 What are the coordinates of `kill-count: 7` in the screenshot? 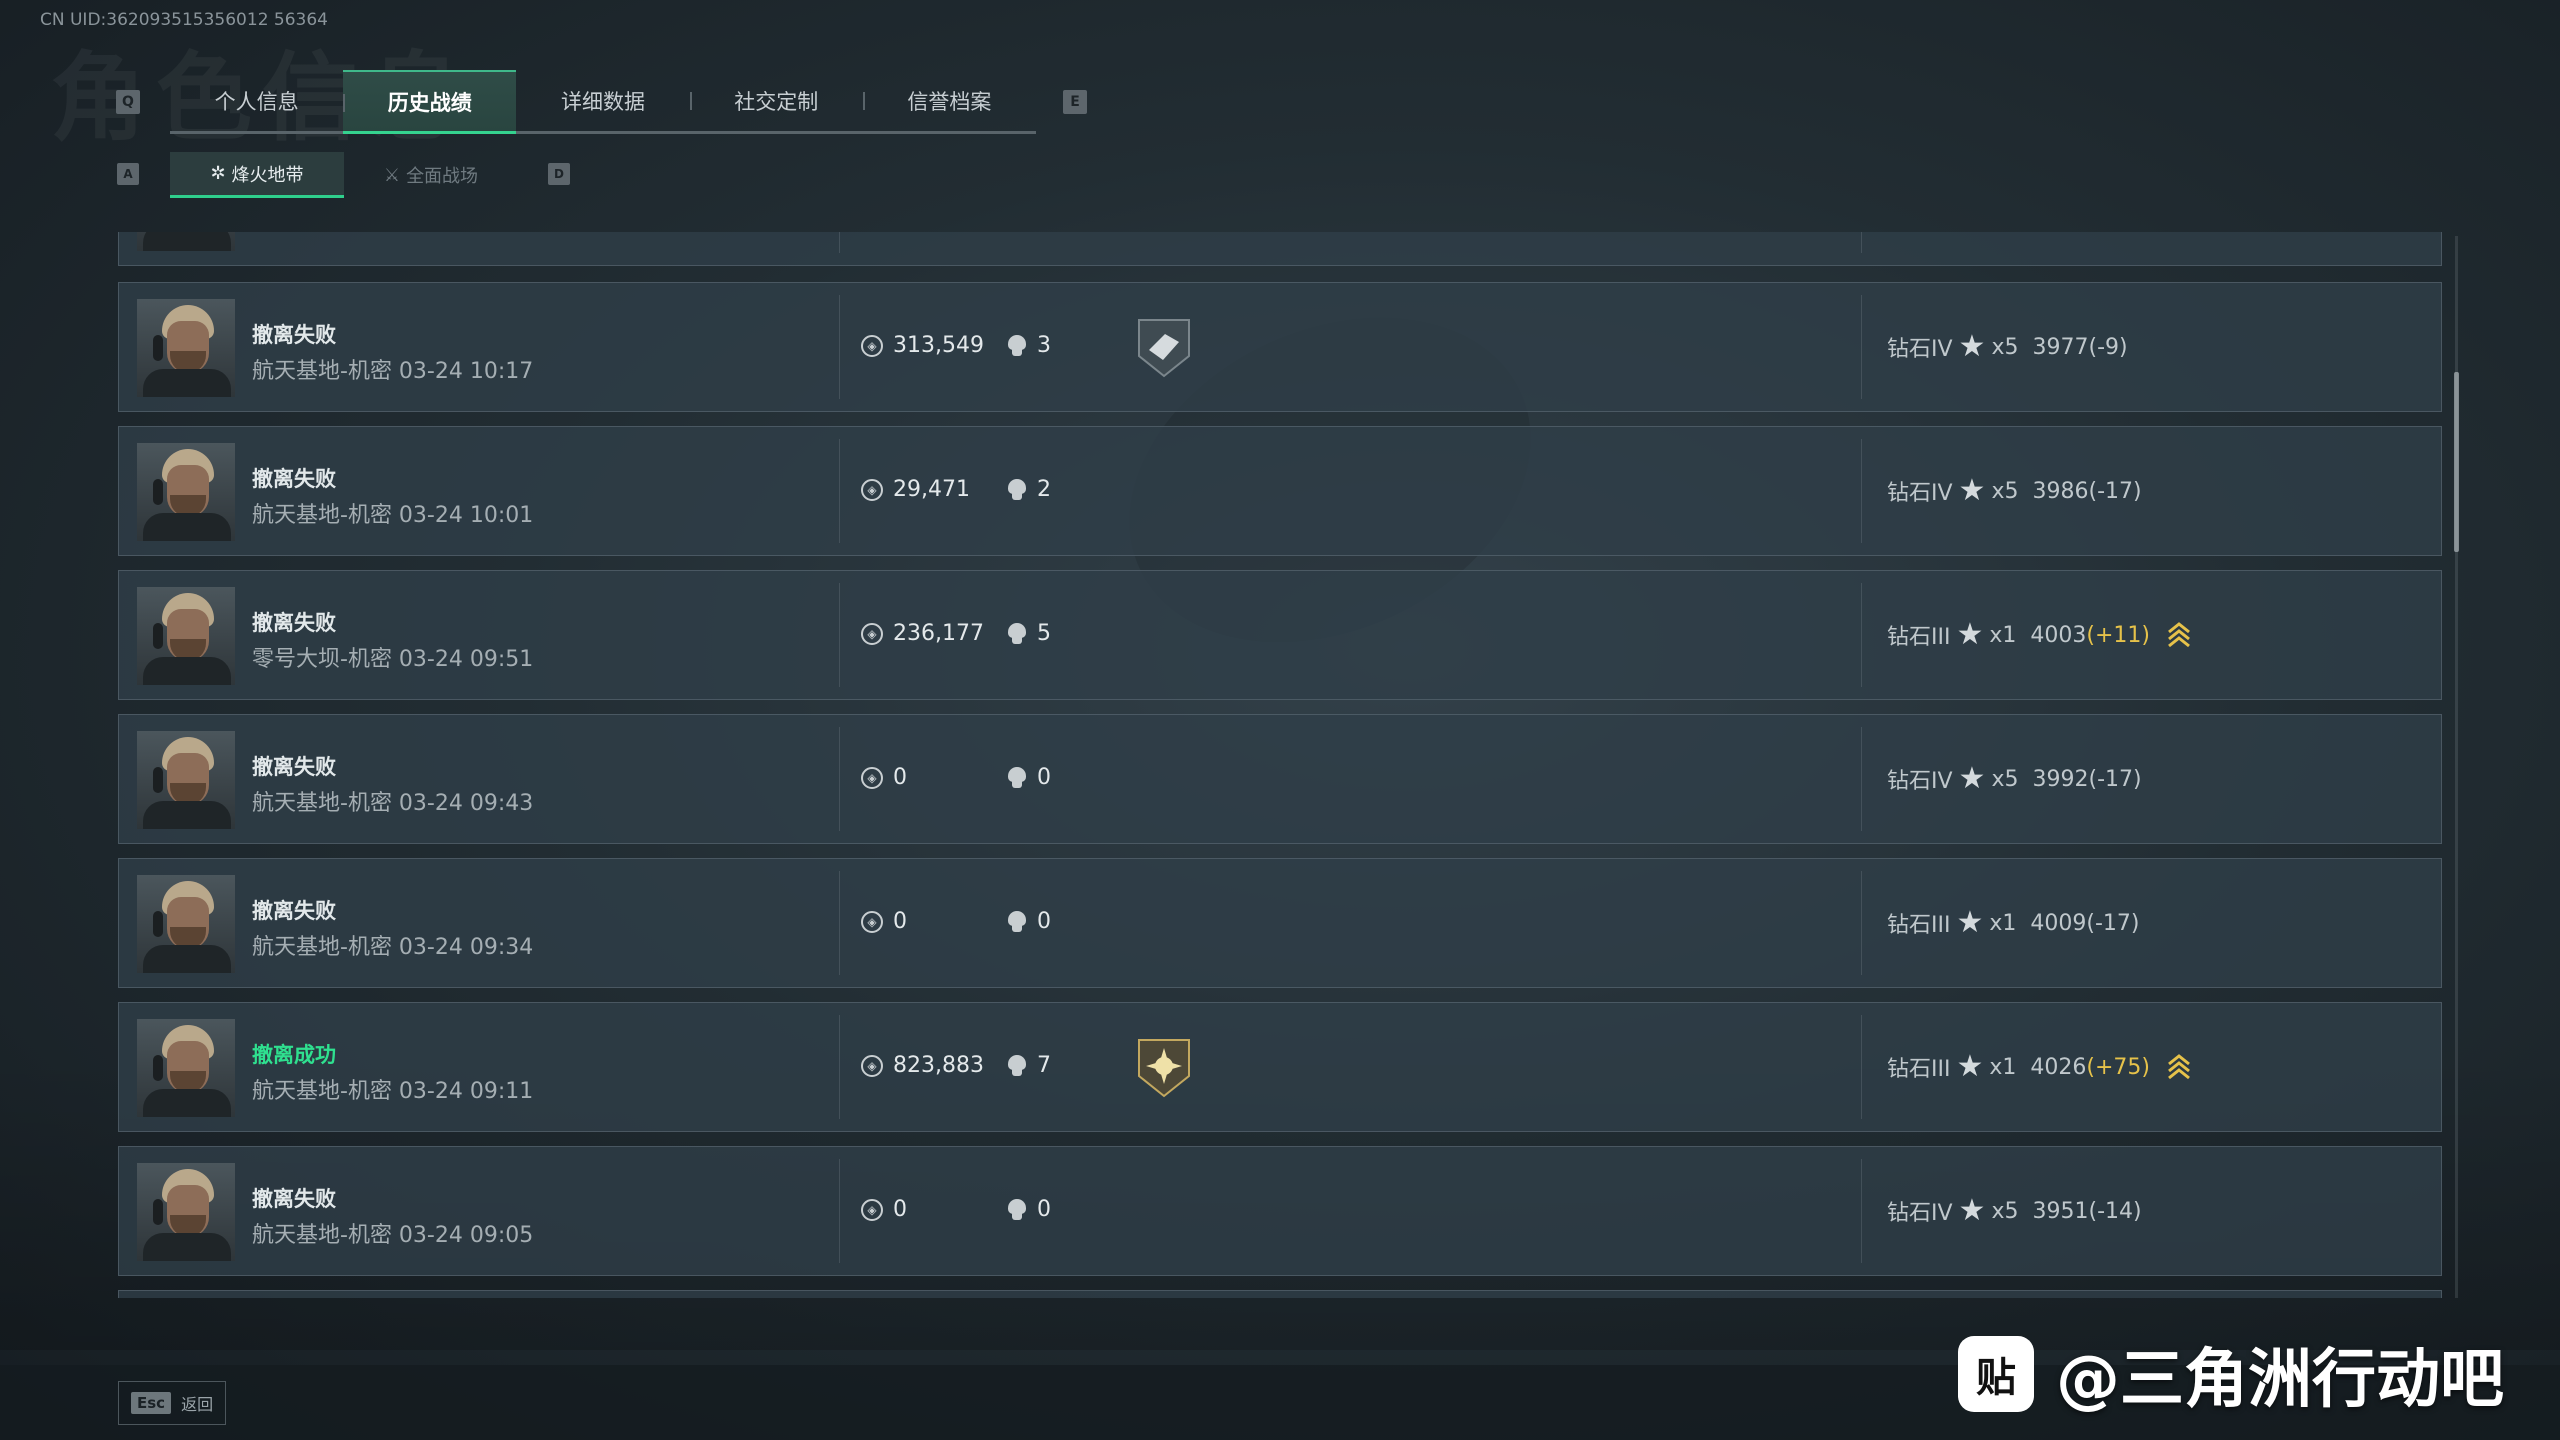 It's located at (1044, 1065).